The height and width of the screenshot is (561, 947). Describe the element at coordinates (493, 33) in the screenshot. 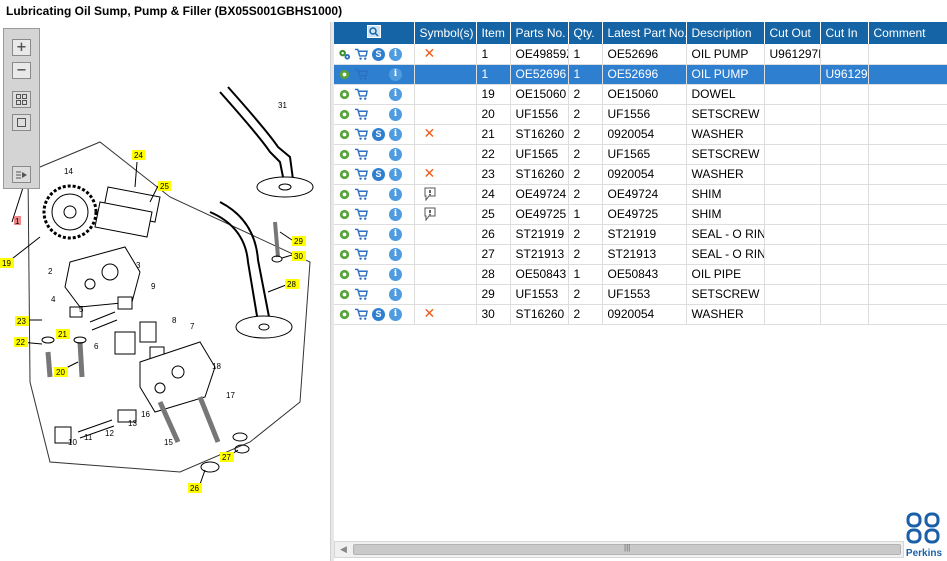

I see `header-item: Item` at that location.